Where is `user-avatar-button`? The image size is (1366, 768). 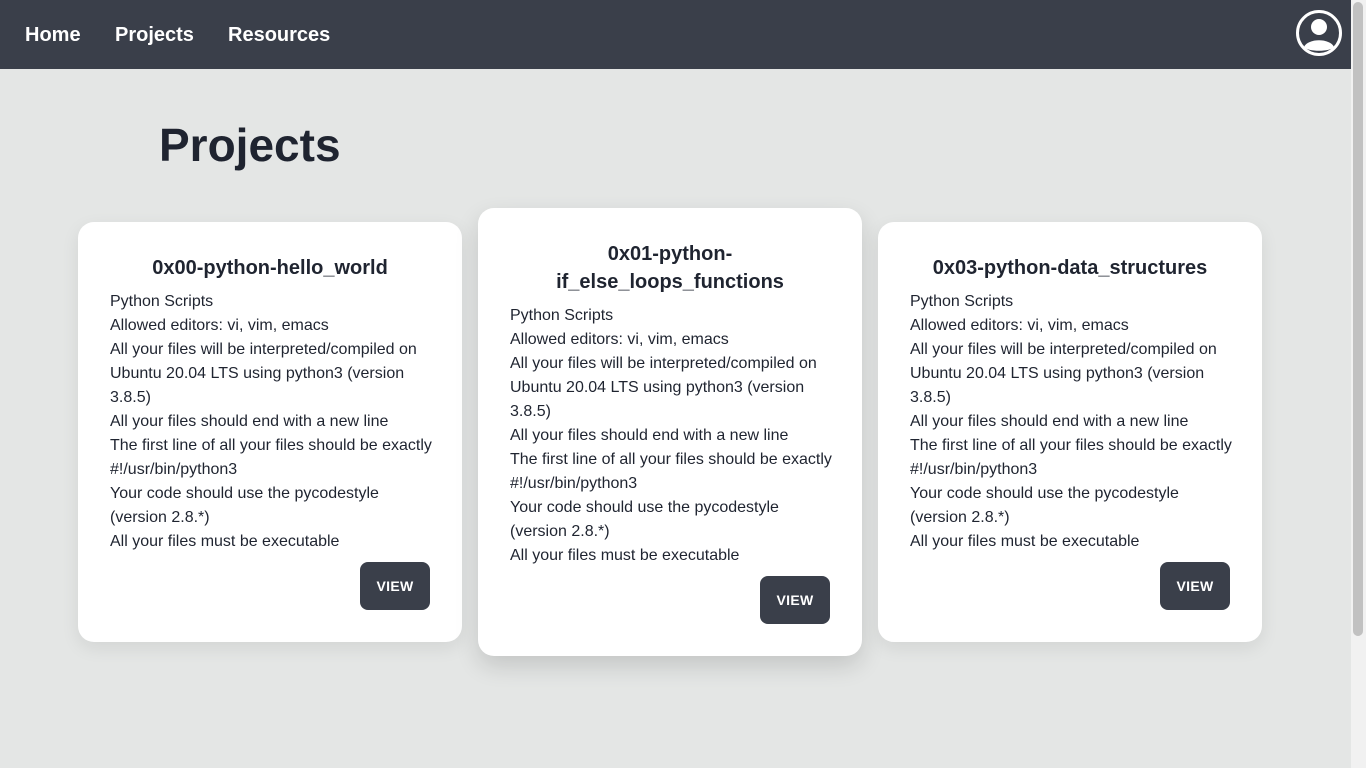
user-avatar-button is located at coordinates (1319, 33).